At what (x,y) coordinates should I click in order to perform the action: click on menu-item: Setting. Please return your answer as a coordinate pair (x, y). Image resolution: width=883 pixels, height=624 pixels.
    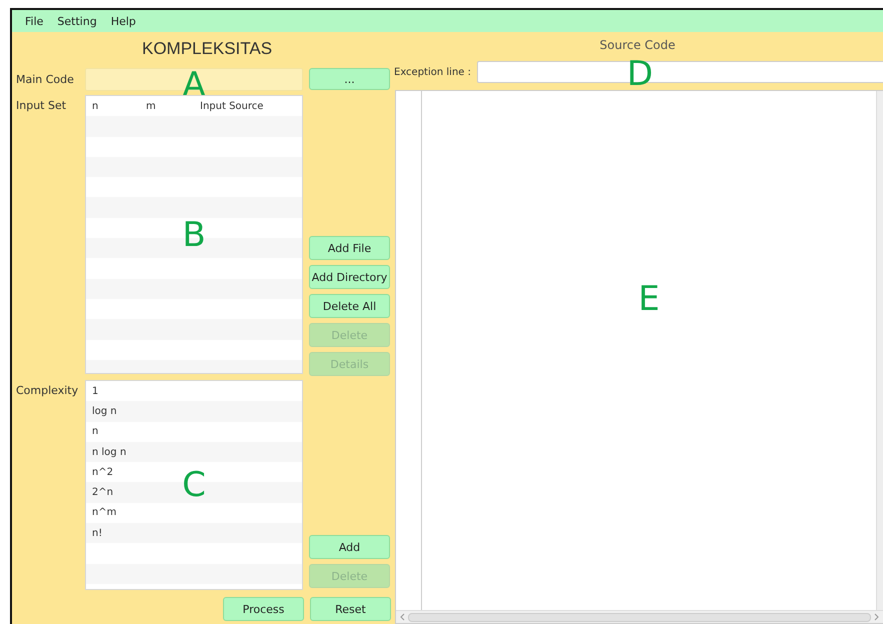
    Looking at the image, I should click on (77, 21).